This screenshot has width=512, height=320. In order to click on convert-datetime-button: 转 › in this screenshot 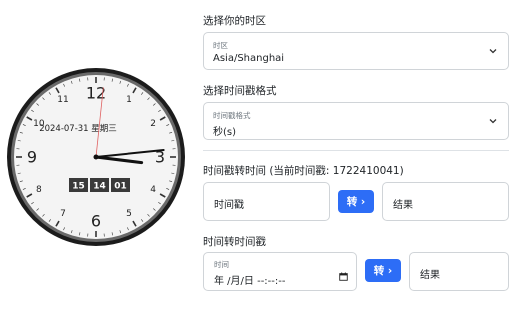, I will do `click(383, 270)`.